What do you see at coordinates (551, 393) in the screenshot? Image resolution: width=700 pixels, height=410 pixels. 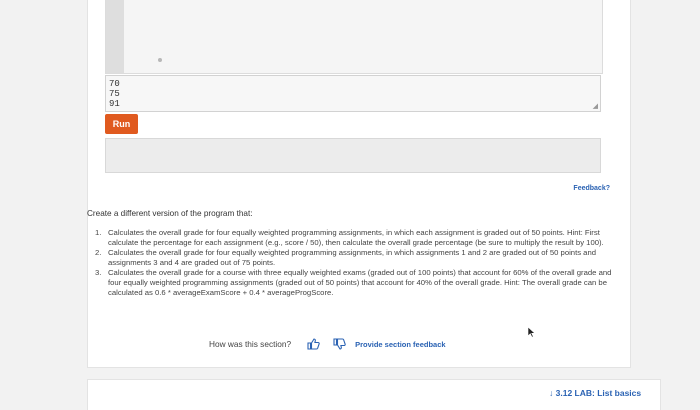 I see `down-arrow-icon: ↓` at bounding box center [551, 393].